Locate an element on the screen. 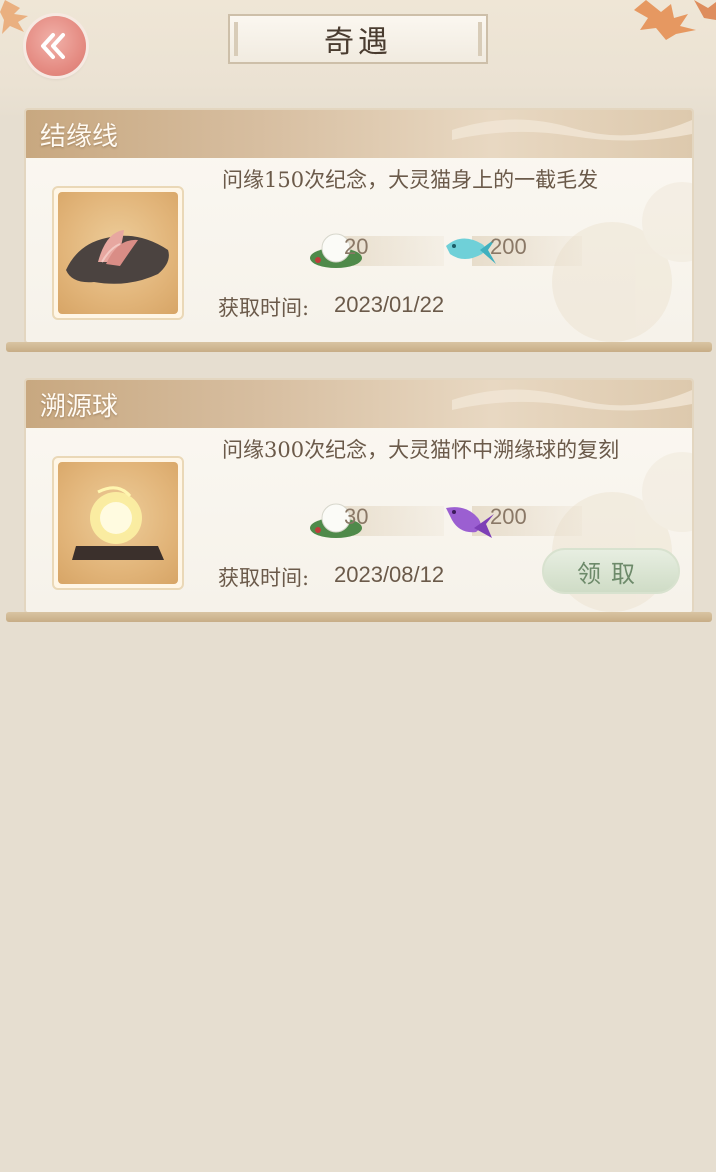 This screenshot has height=1172, width=716. card-header: 结缘线 is located at coordinates (359, 134).